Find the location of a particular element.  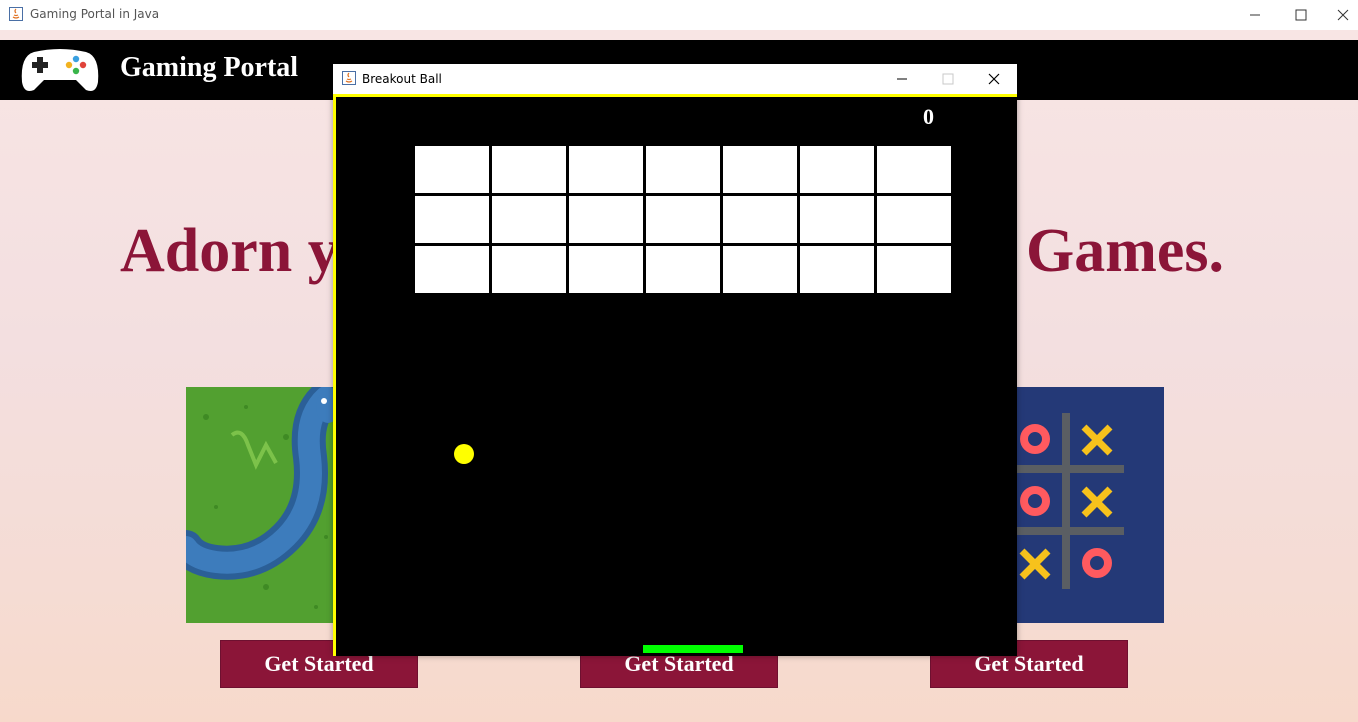

snake-game-image is located at coordinates (261, 505).